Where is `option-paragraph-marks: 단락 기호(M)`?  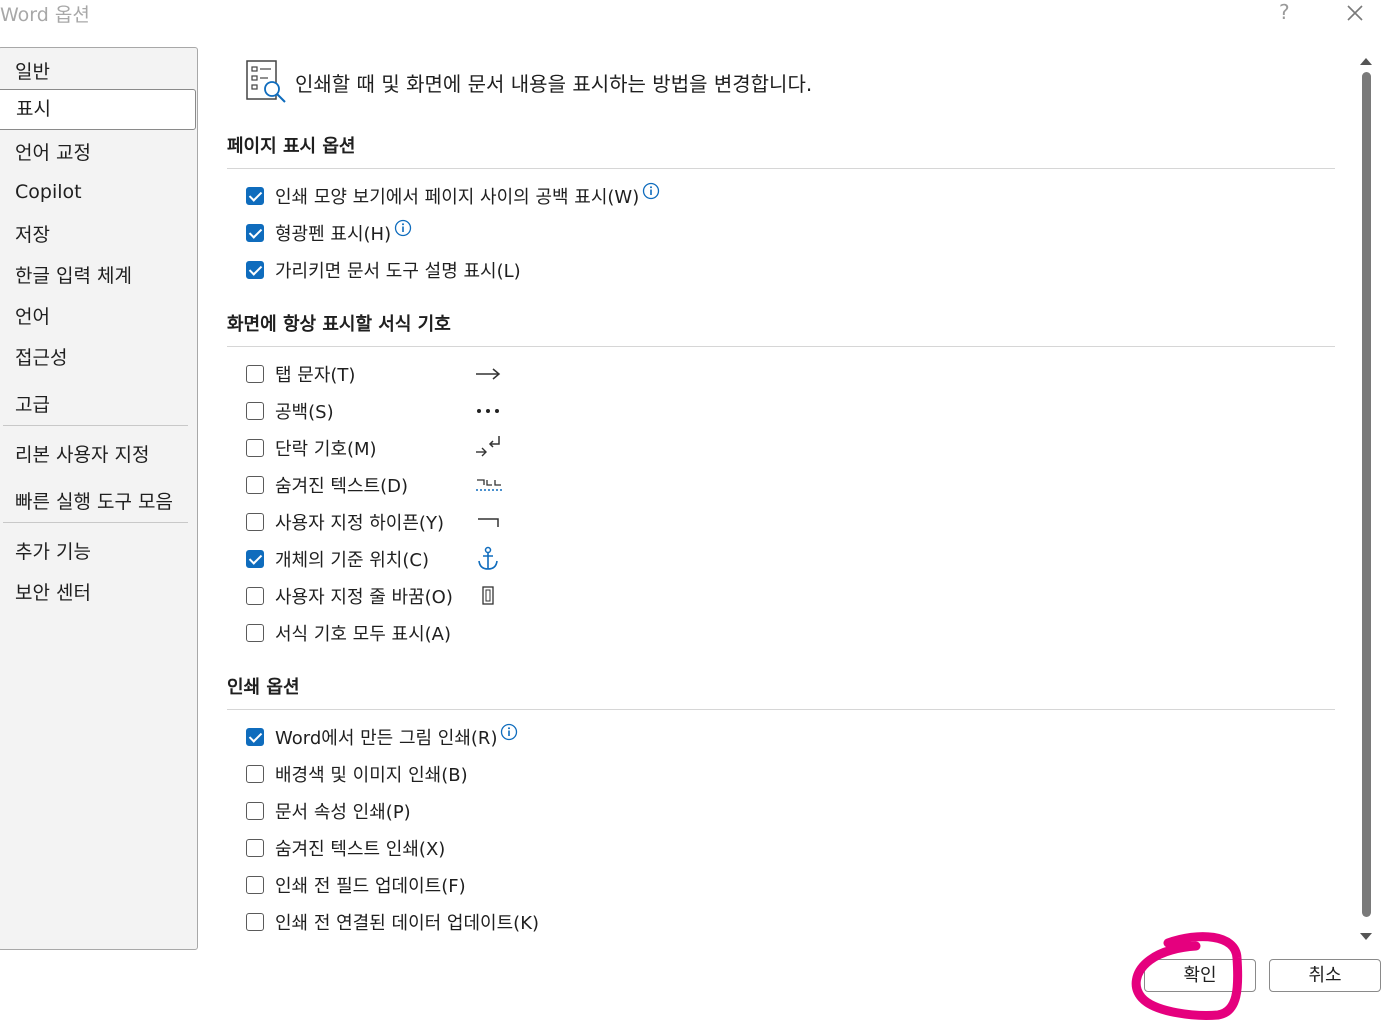 option-paragraph-marks: 단락 기호(M) is located at coordinates (311, 448).